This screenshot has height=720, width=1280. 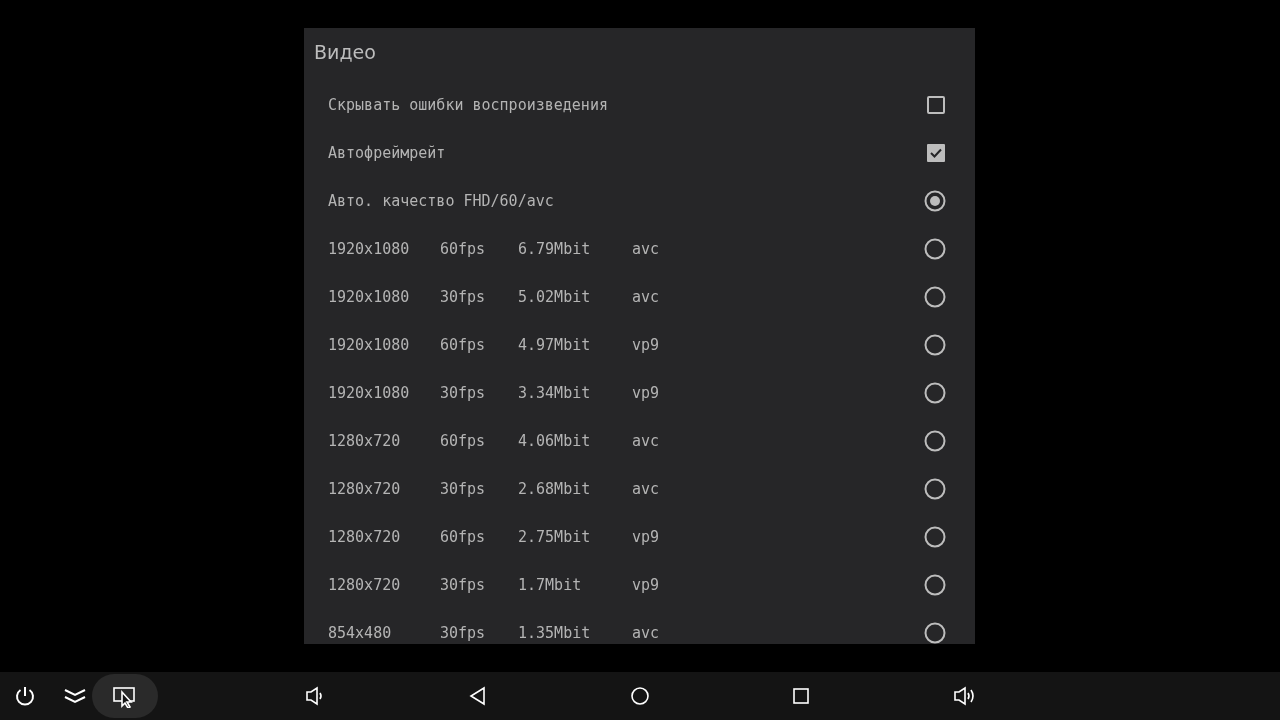 I want to click on radio-row: Авто. качество FHD/60/avc, so click(x=639, y=201).